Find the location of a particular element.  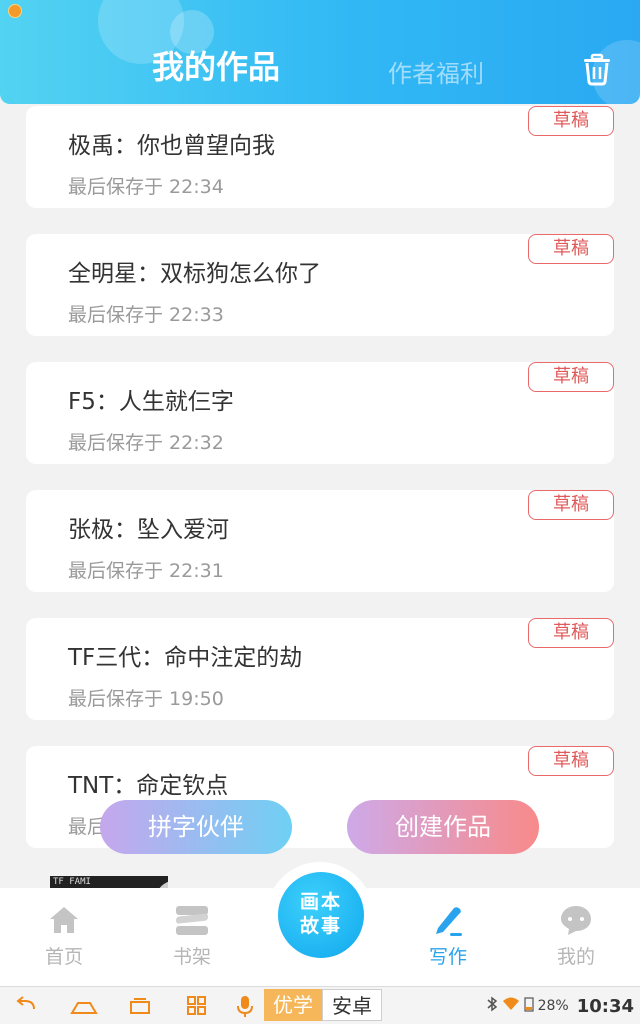

recent-apps-icon is located at coordinates (140, 1006).